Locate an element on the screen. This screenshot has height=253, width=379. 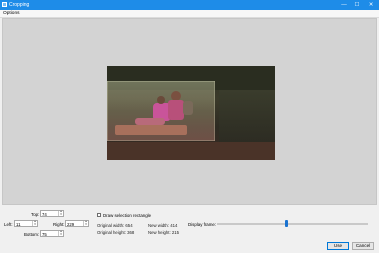
maximize-button: ☐ is located at coordinates (357, 5).